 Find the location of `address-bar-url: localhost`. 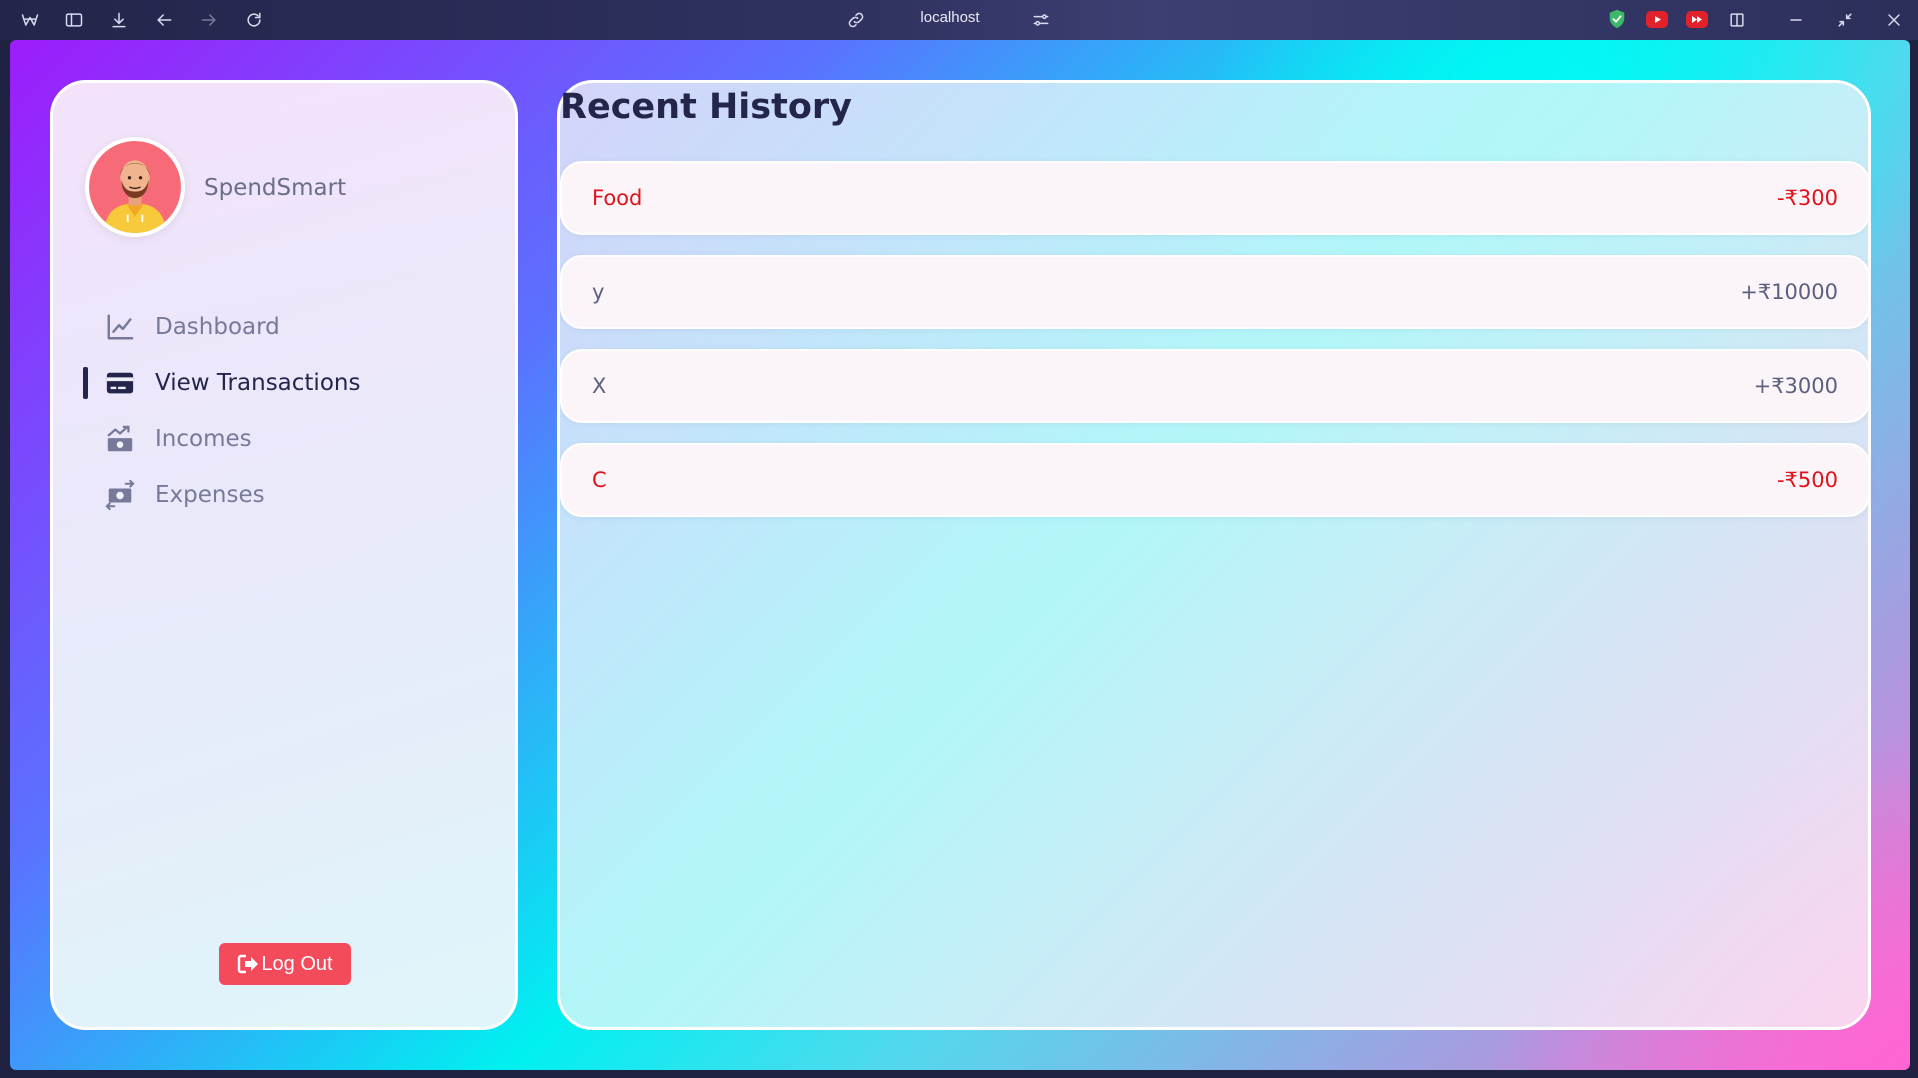

address-bar-url: localhost is located at coordinates (950, 17).